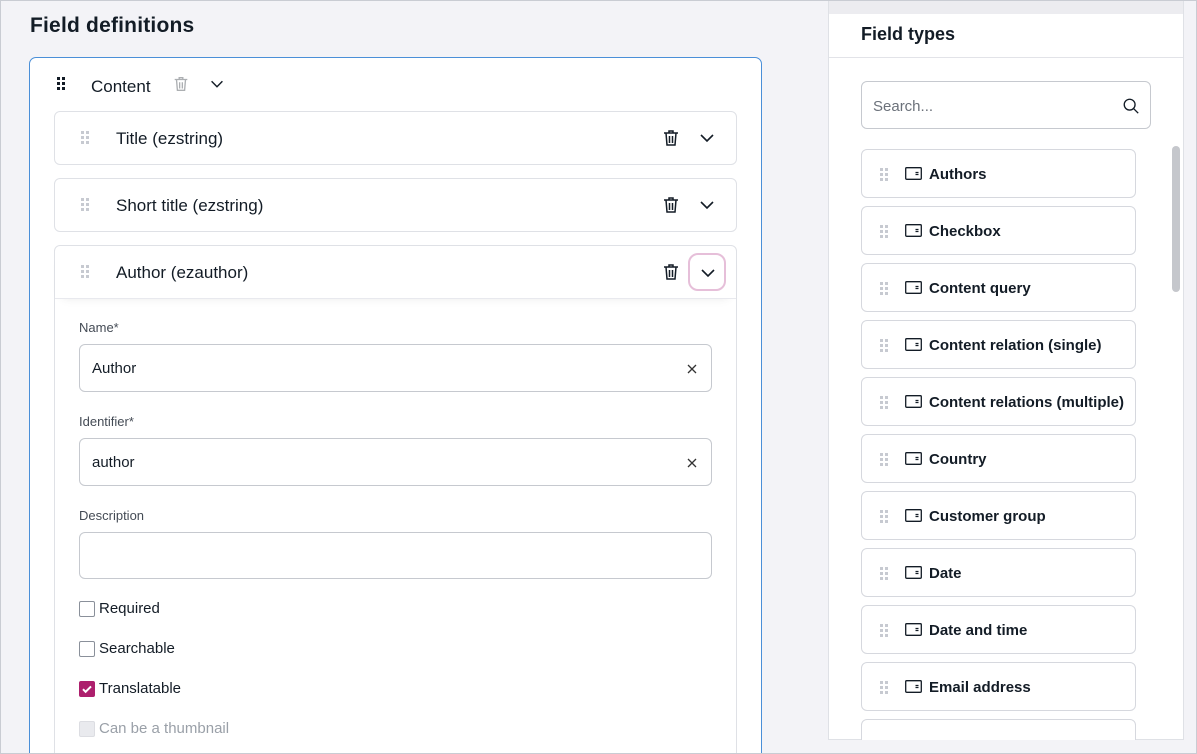 This screenshot has height=754, width=1197. Describe the element at coordinates (87, 729) in the screenshot. I see `thumbnail-checkbox` at that location.